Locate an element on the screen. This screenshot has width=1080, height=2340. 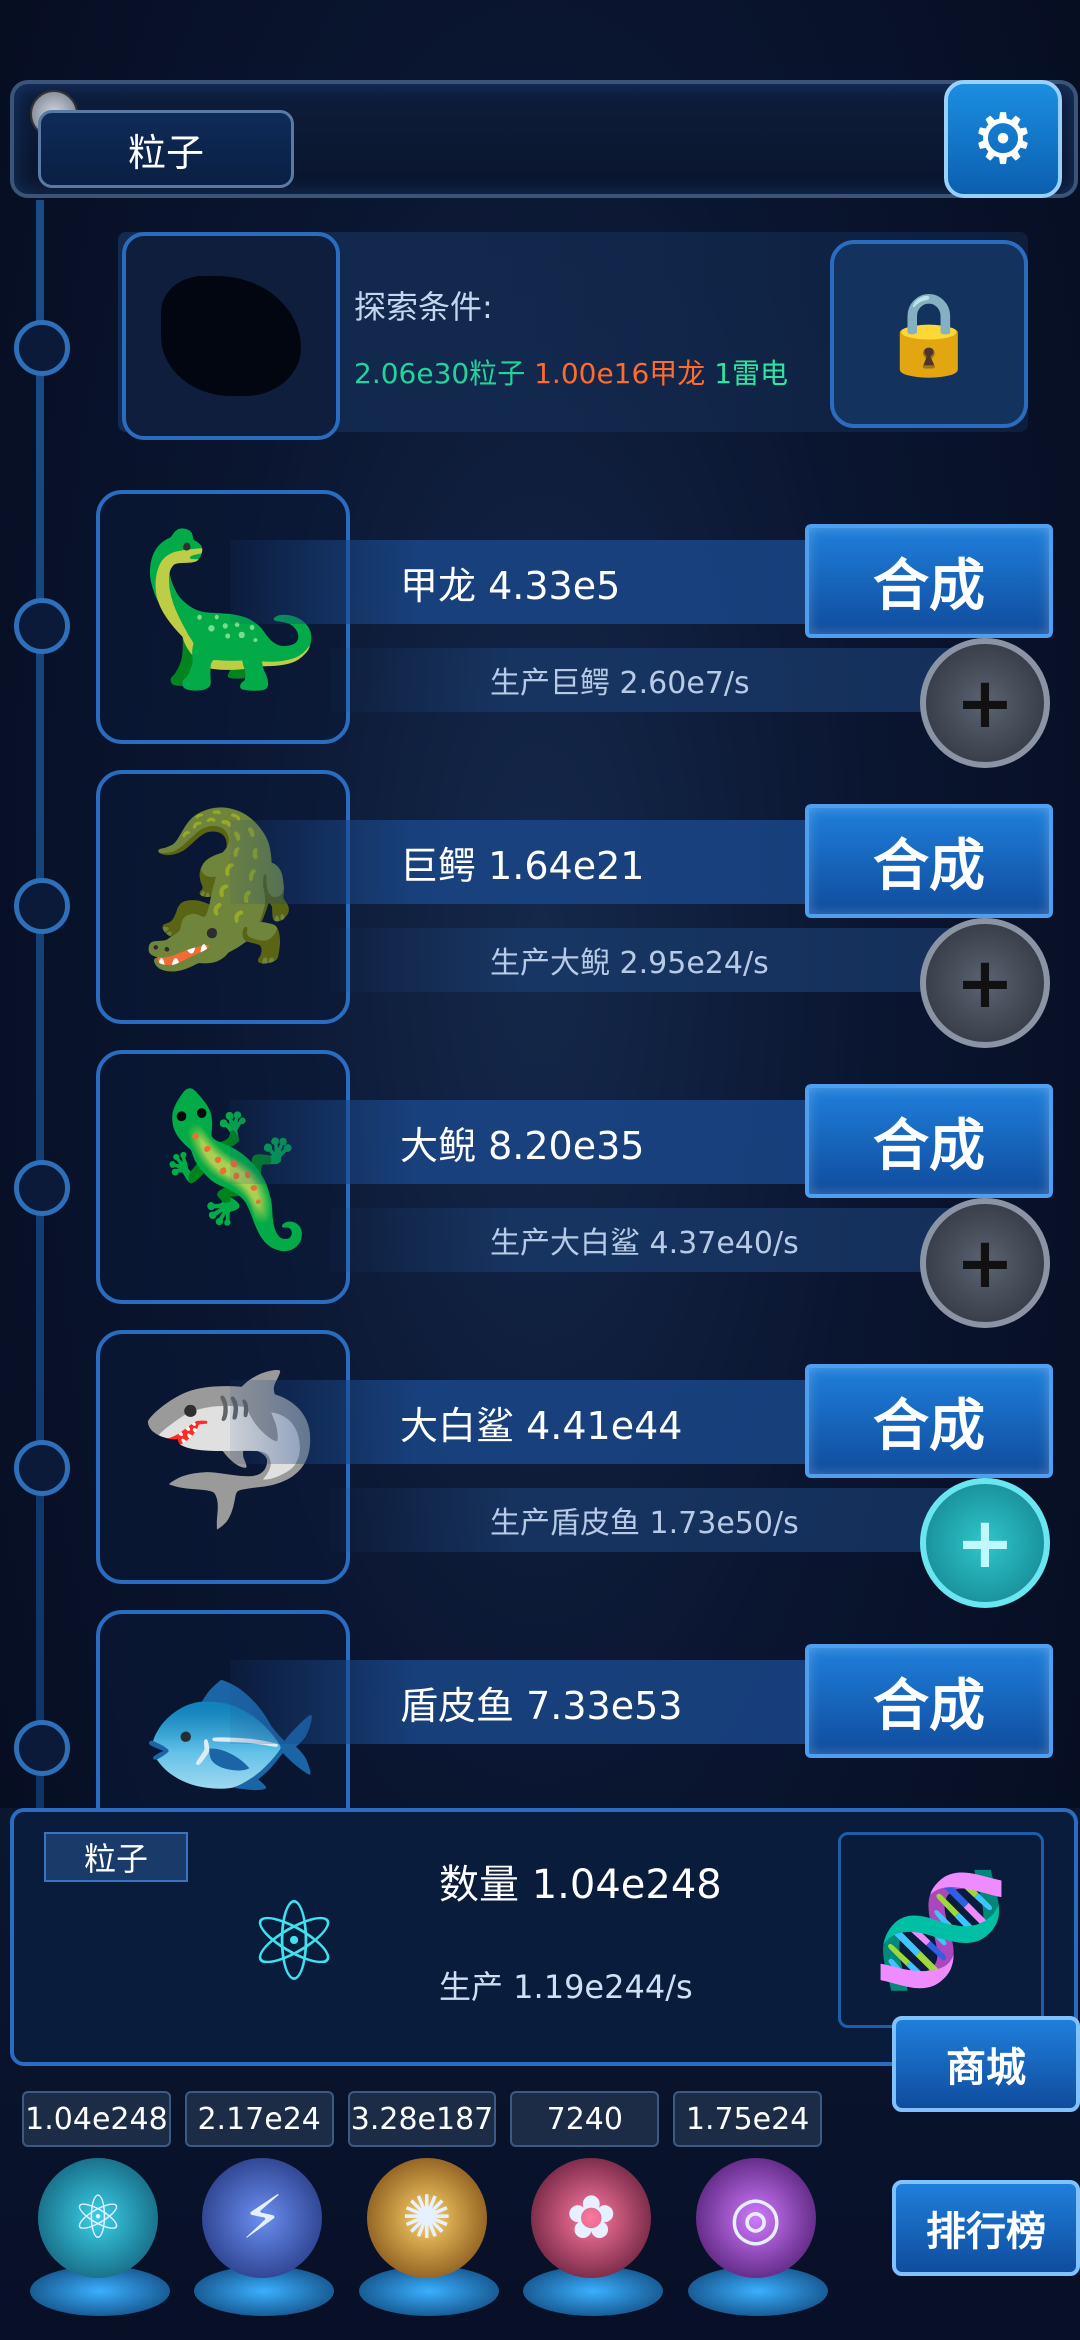
orb-thunder: ⚡ is located at coordinates (265, 2238).